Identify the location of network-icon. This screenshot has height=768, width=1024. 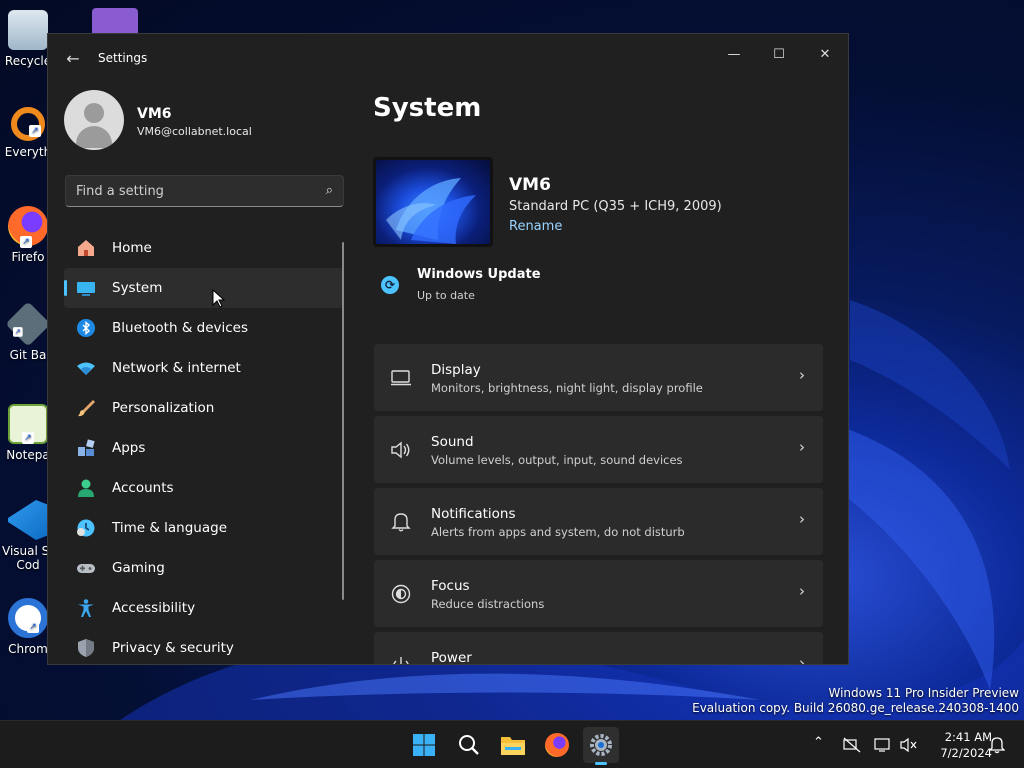
(86, 368).